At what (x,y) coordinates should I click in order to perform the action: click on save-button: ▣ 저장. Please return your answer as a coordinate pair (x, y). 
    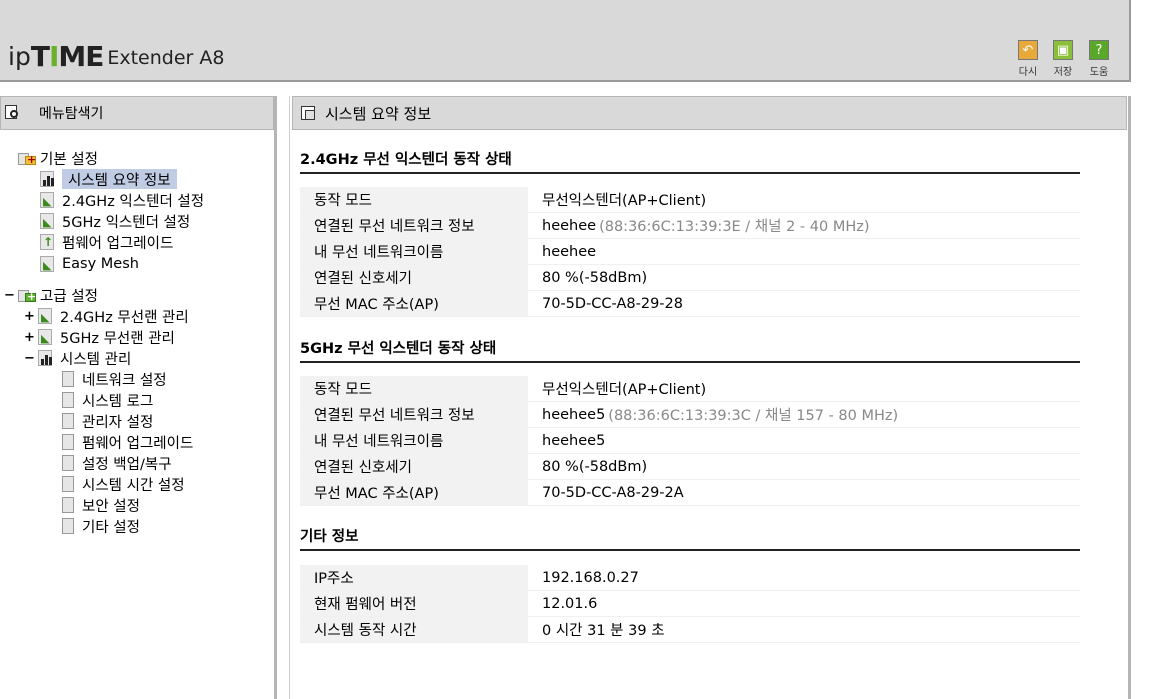
    Looking at the image, I should click on (1063, 59).